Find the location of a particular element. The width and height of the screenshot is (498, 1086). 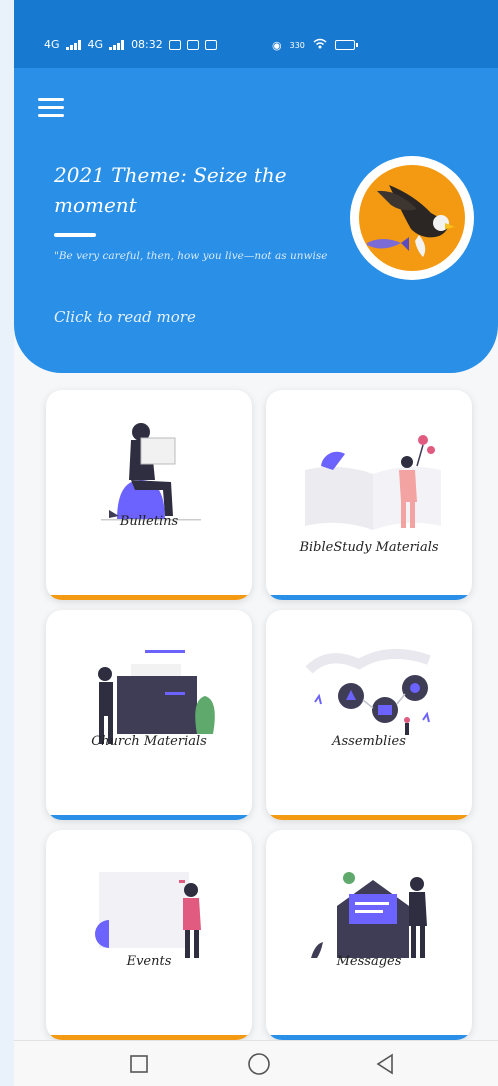

wifi-icon is located at coordinates (320, 45).